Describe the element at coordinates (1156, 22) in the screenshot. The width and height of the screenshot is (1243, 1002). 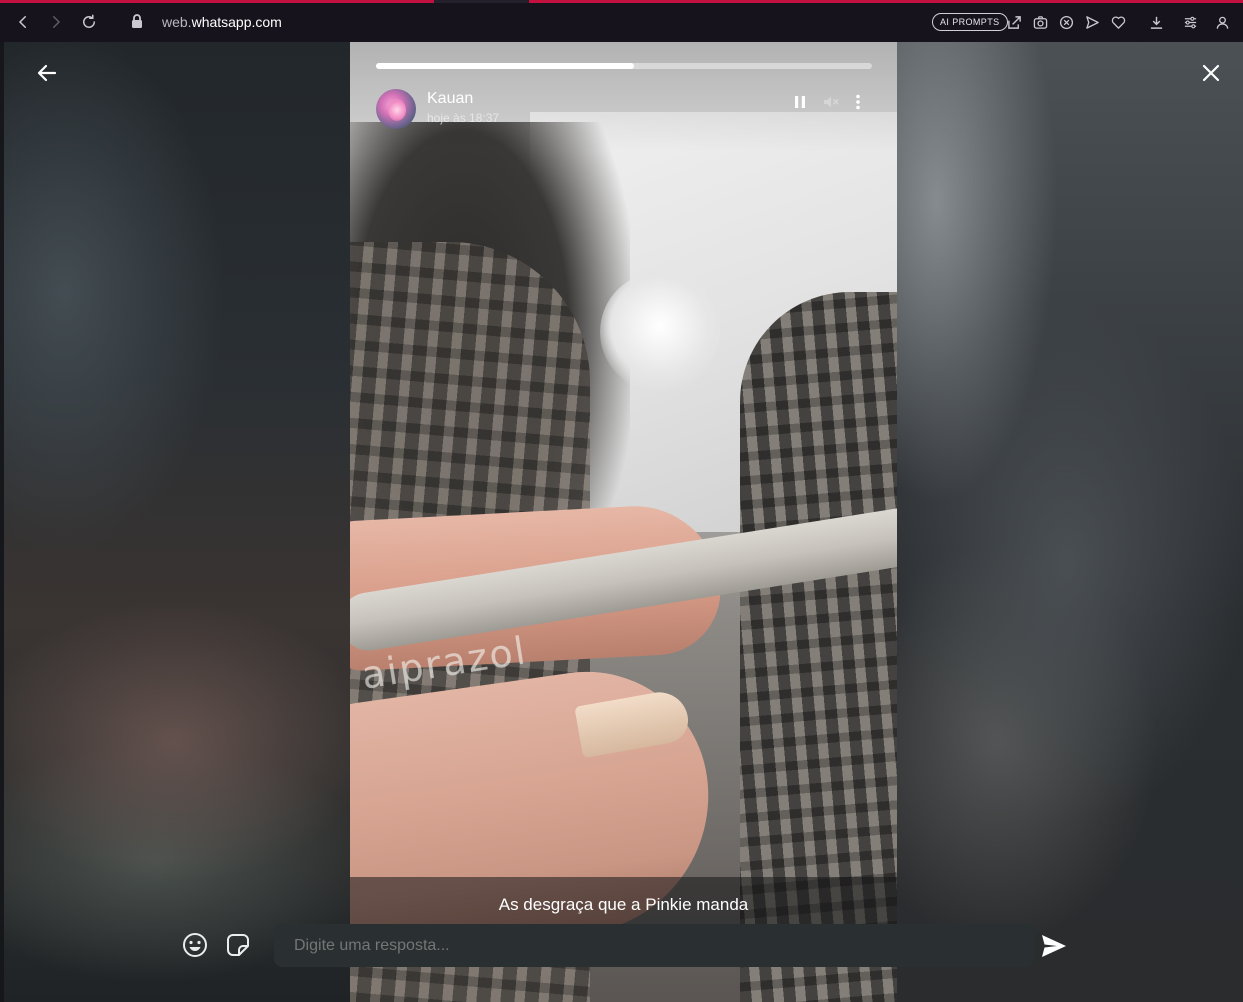
I see `download-icon` at that location.